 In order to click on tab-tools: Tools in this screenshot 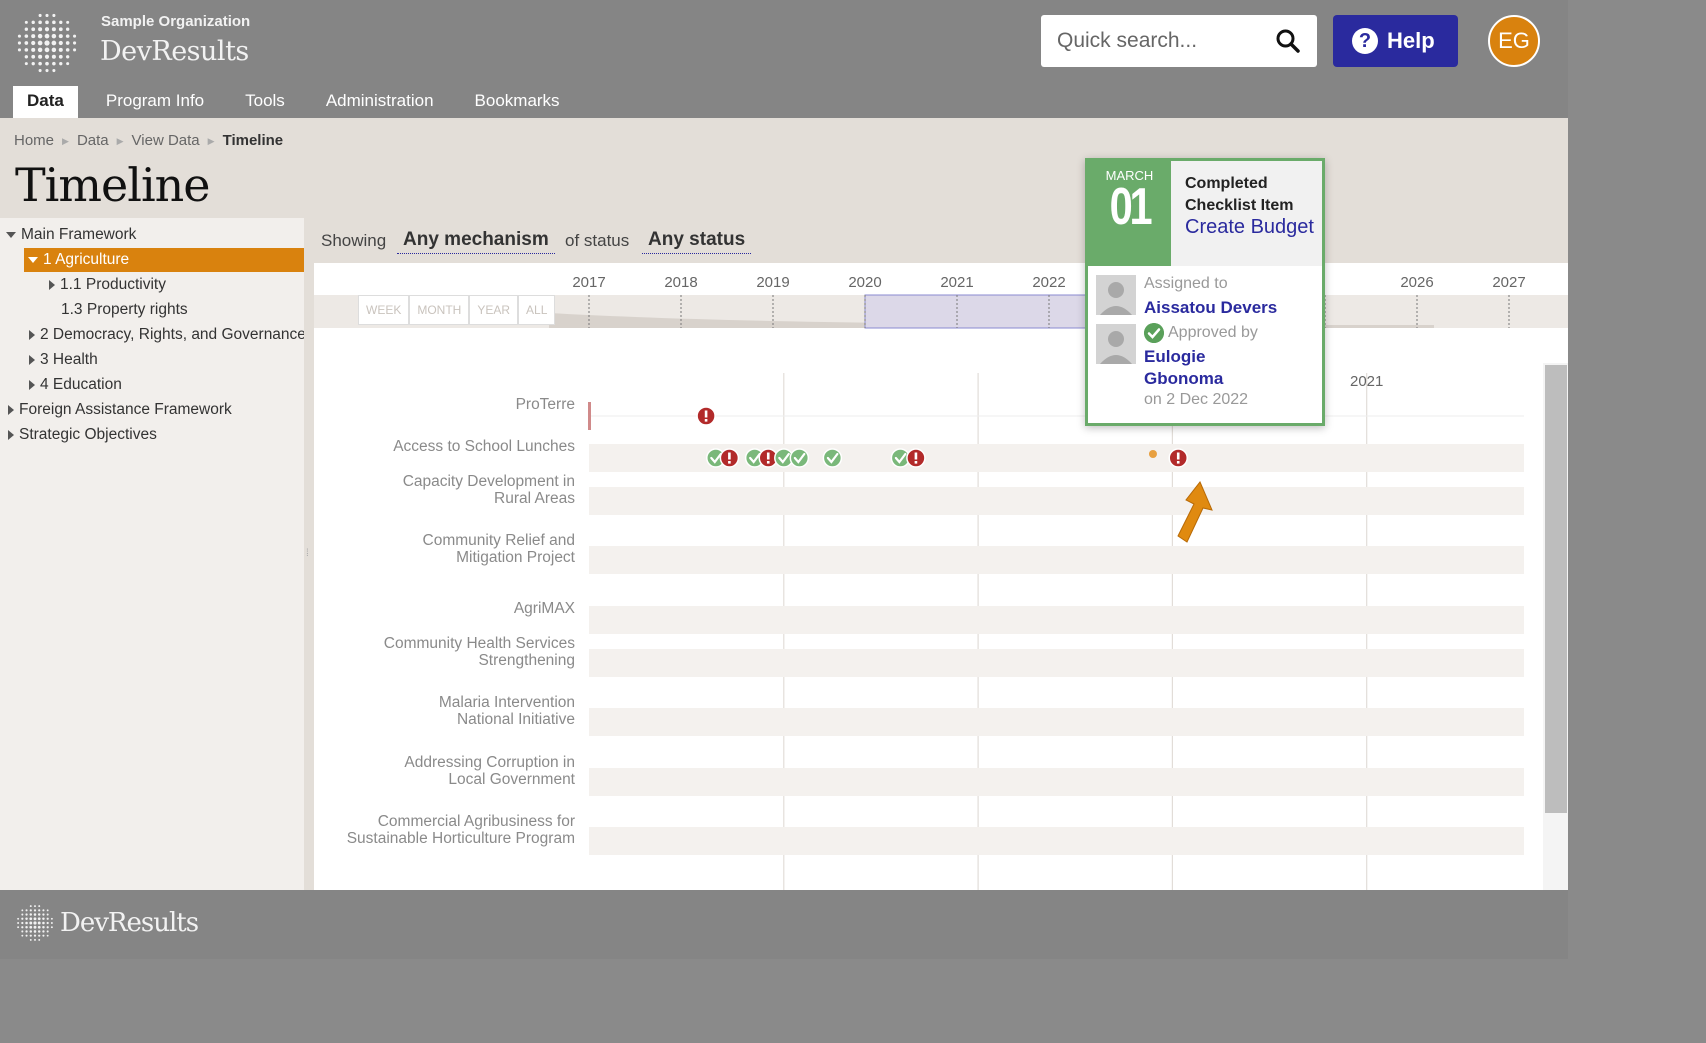, I will do `click(265, 102)`.